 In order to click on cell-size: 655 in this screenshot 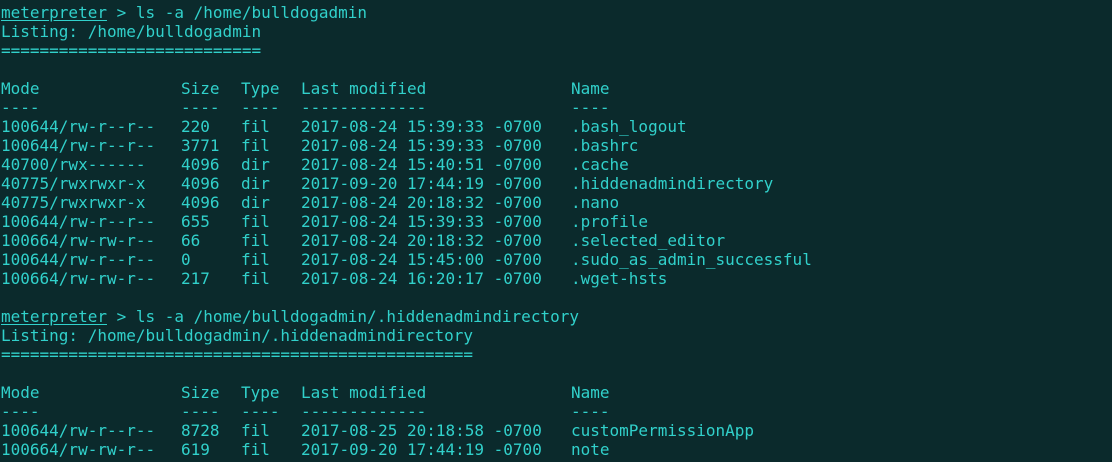, I will do `click(195, 221)`.